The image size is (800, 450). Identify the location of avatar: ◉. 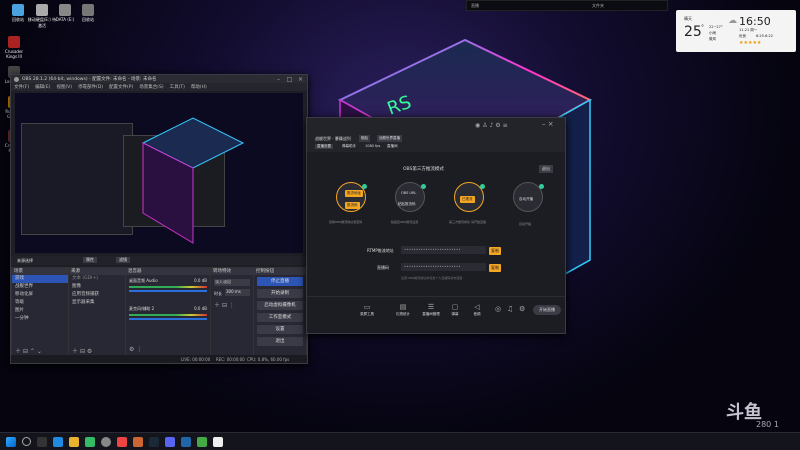
(477, 125).